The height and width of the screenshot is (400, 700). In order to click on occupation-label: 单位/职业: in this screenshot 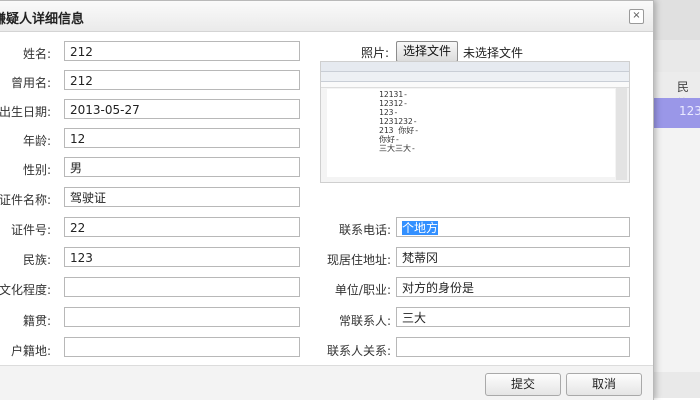, I will do `click(362, 290)`.